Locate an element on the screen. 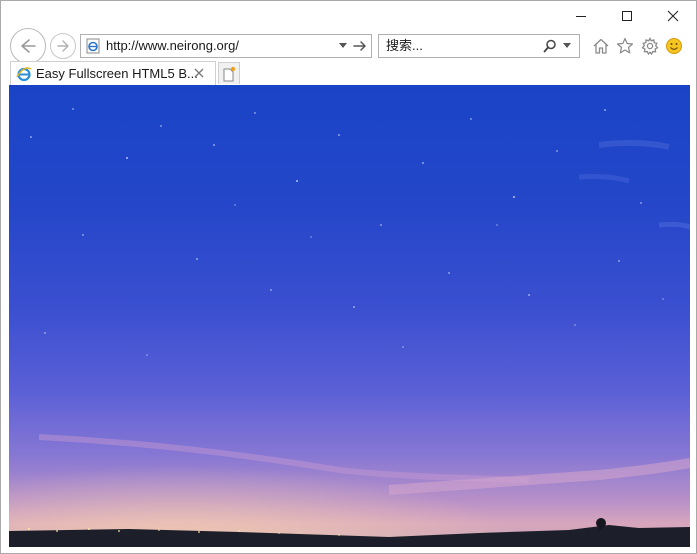  page-favicon-icon is located at coordinates (93, 46).